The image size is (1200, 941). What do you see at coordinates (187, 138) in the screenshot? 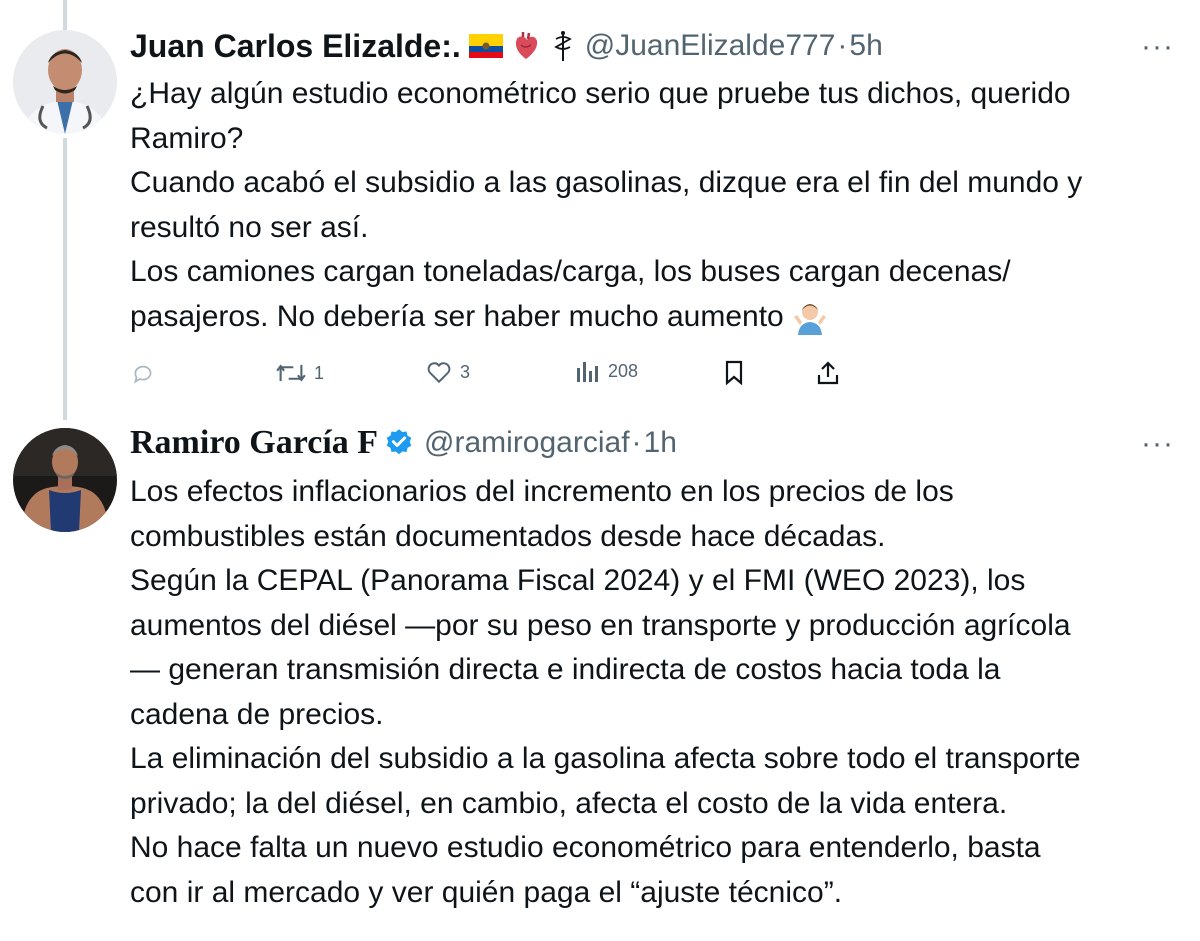
I see `tweet-line: Ramiro?` at bounding box center [187, 138].